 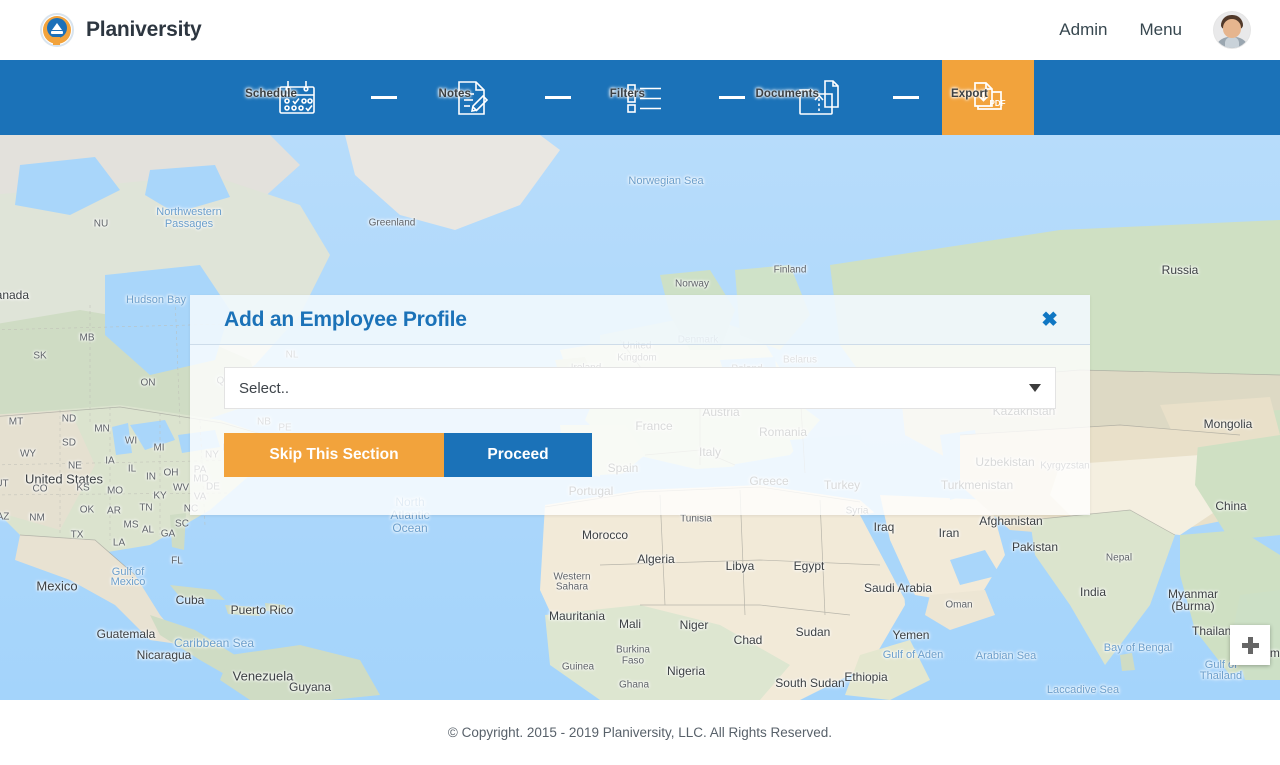 I want to click on note-pencil-icon, so click(x=471, y=98).